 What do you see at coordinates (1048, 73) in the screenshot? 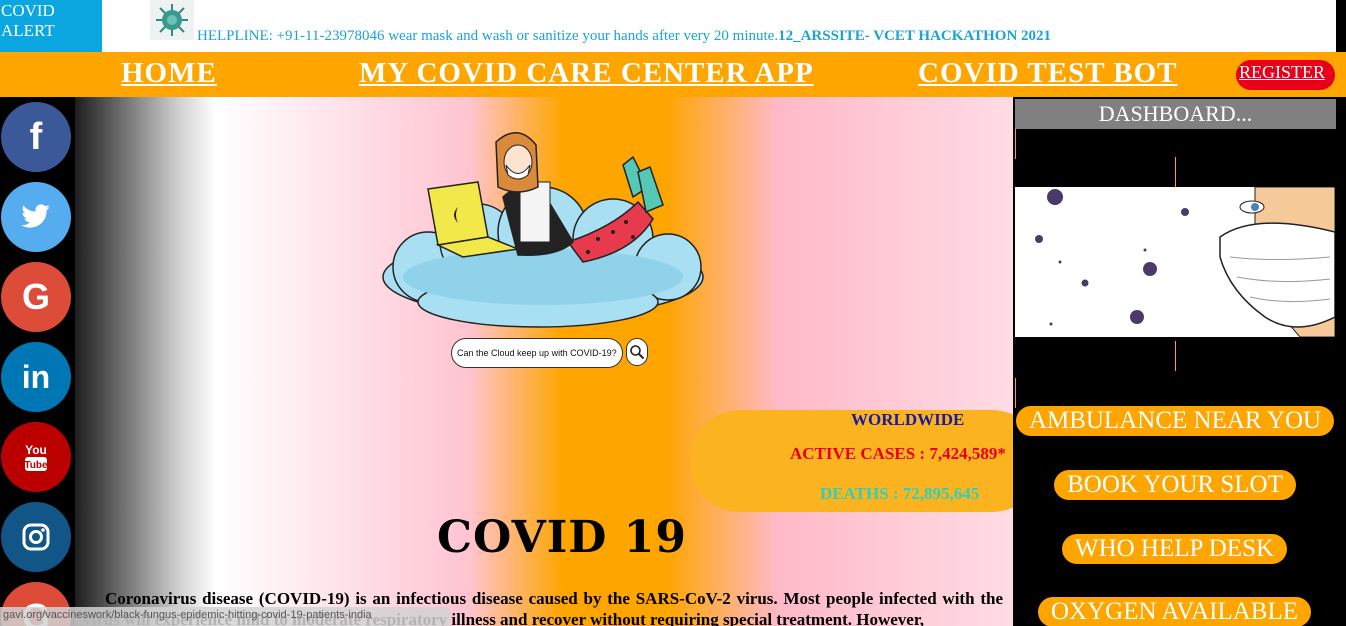
I see `nav-covid-test-bot-link: COVID TEST BOT` at bounding box center [1048, 73].